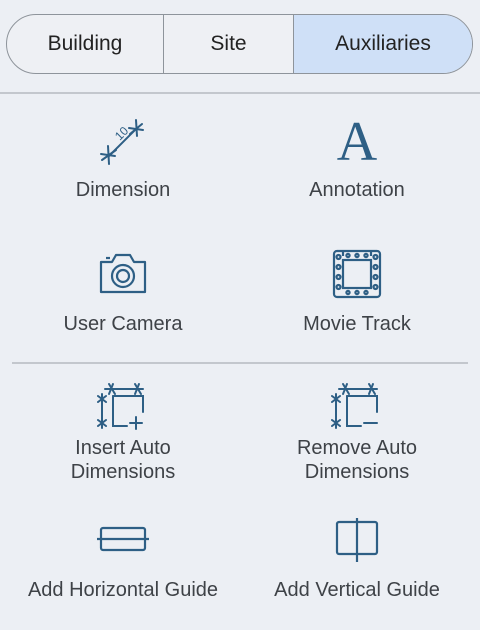  I want to click on insert-auto-dimensions-icon, so click(123, 407).